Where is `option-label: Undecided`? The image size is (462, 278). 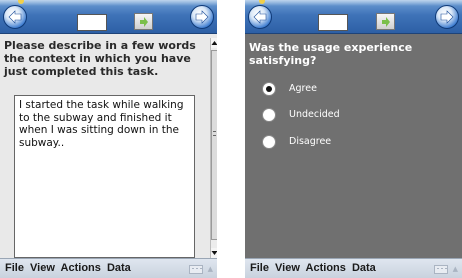
option-label: Undecided is located at coordinates (314, 114).